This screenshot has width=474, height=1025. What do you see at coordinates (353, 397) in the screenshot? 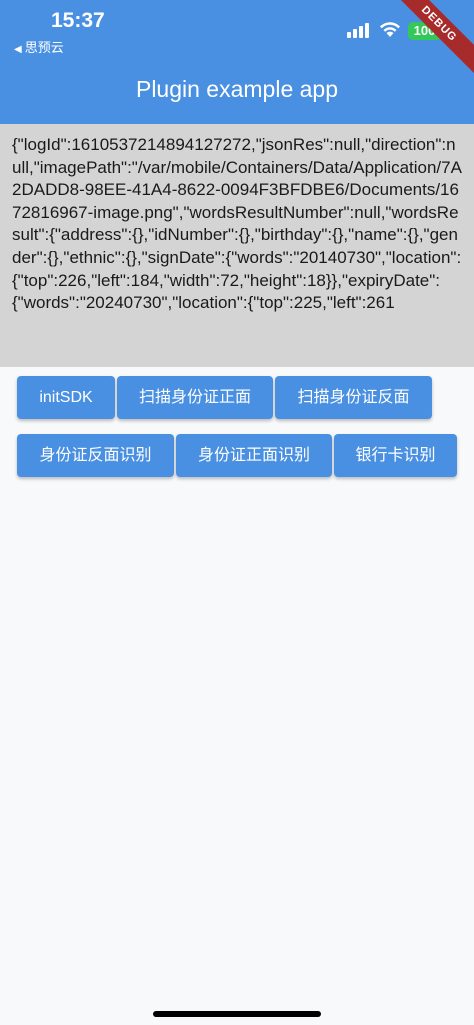
I see `scan-id-back-button: 扫描身份证反面` at bounding box center [353, 397].